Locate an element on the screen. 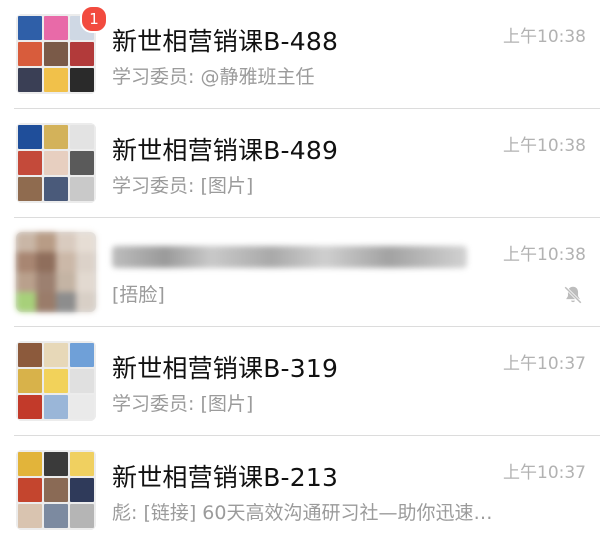 This screenshot has width=600, height=545. chat-title: 新世相营销课B-488 is located at coordinates (225, 41).